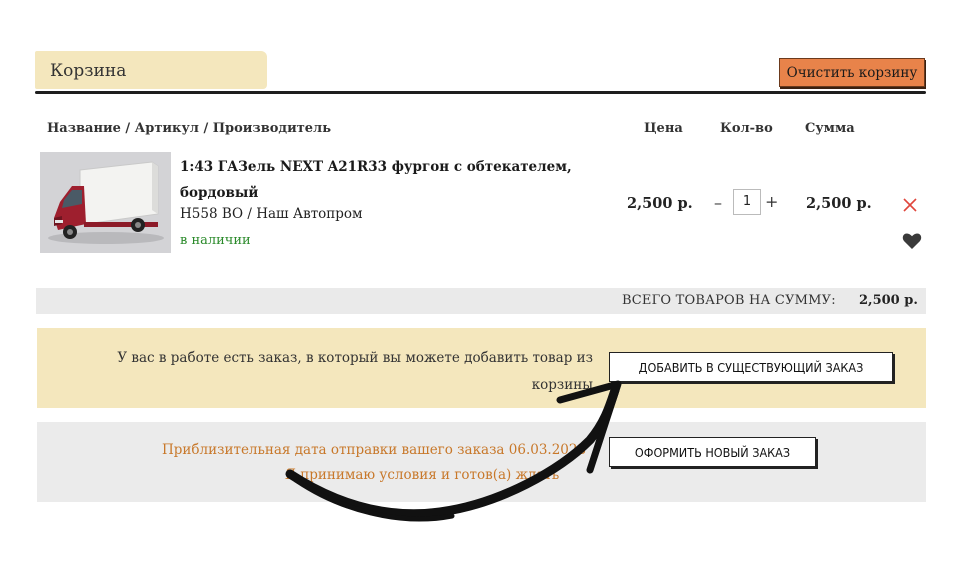 The height and width of the screenshot is (566, 960). What do you see at coordinates (480, 92) in the screenshot?
I see `header-divider` at bounding box center [480, 92].